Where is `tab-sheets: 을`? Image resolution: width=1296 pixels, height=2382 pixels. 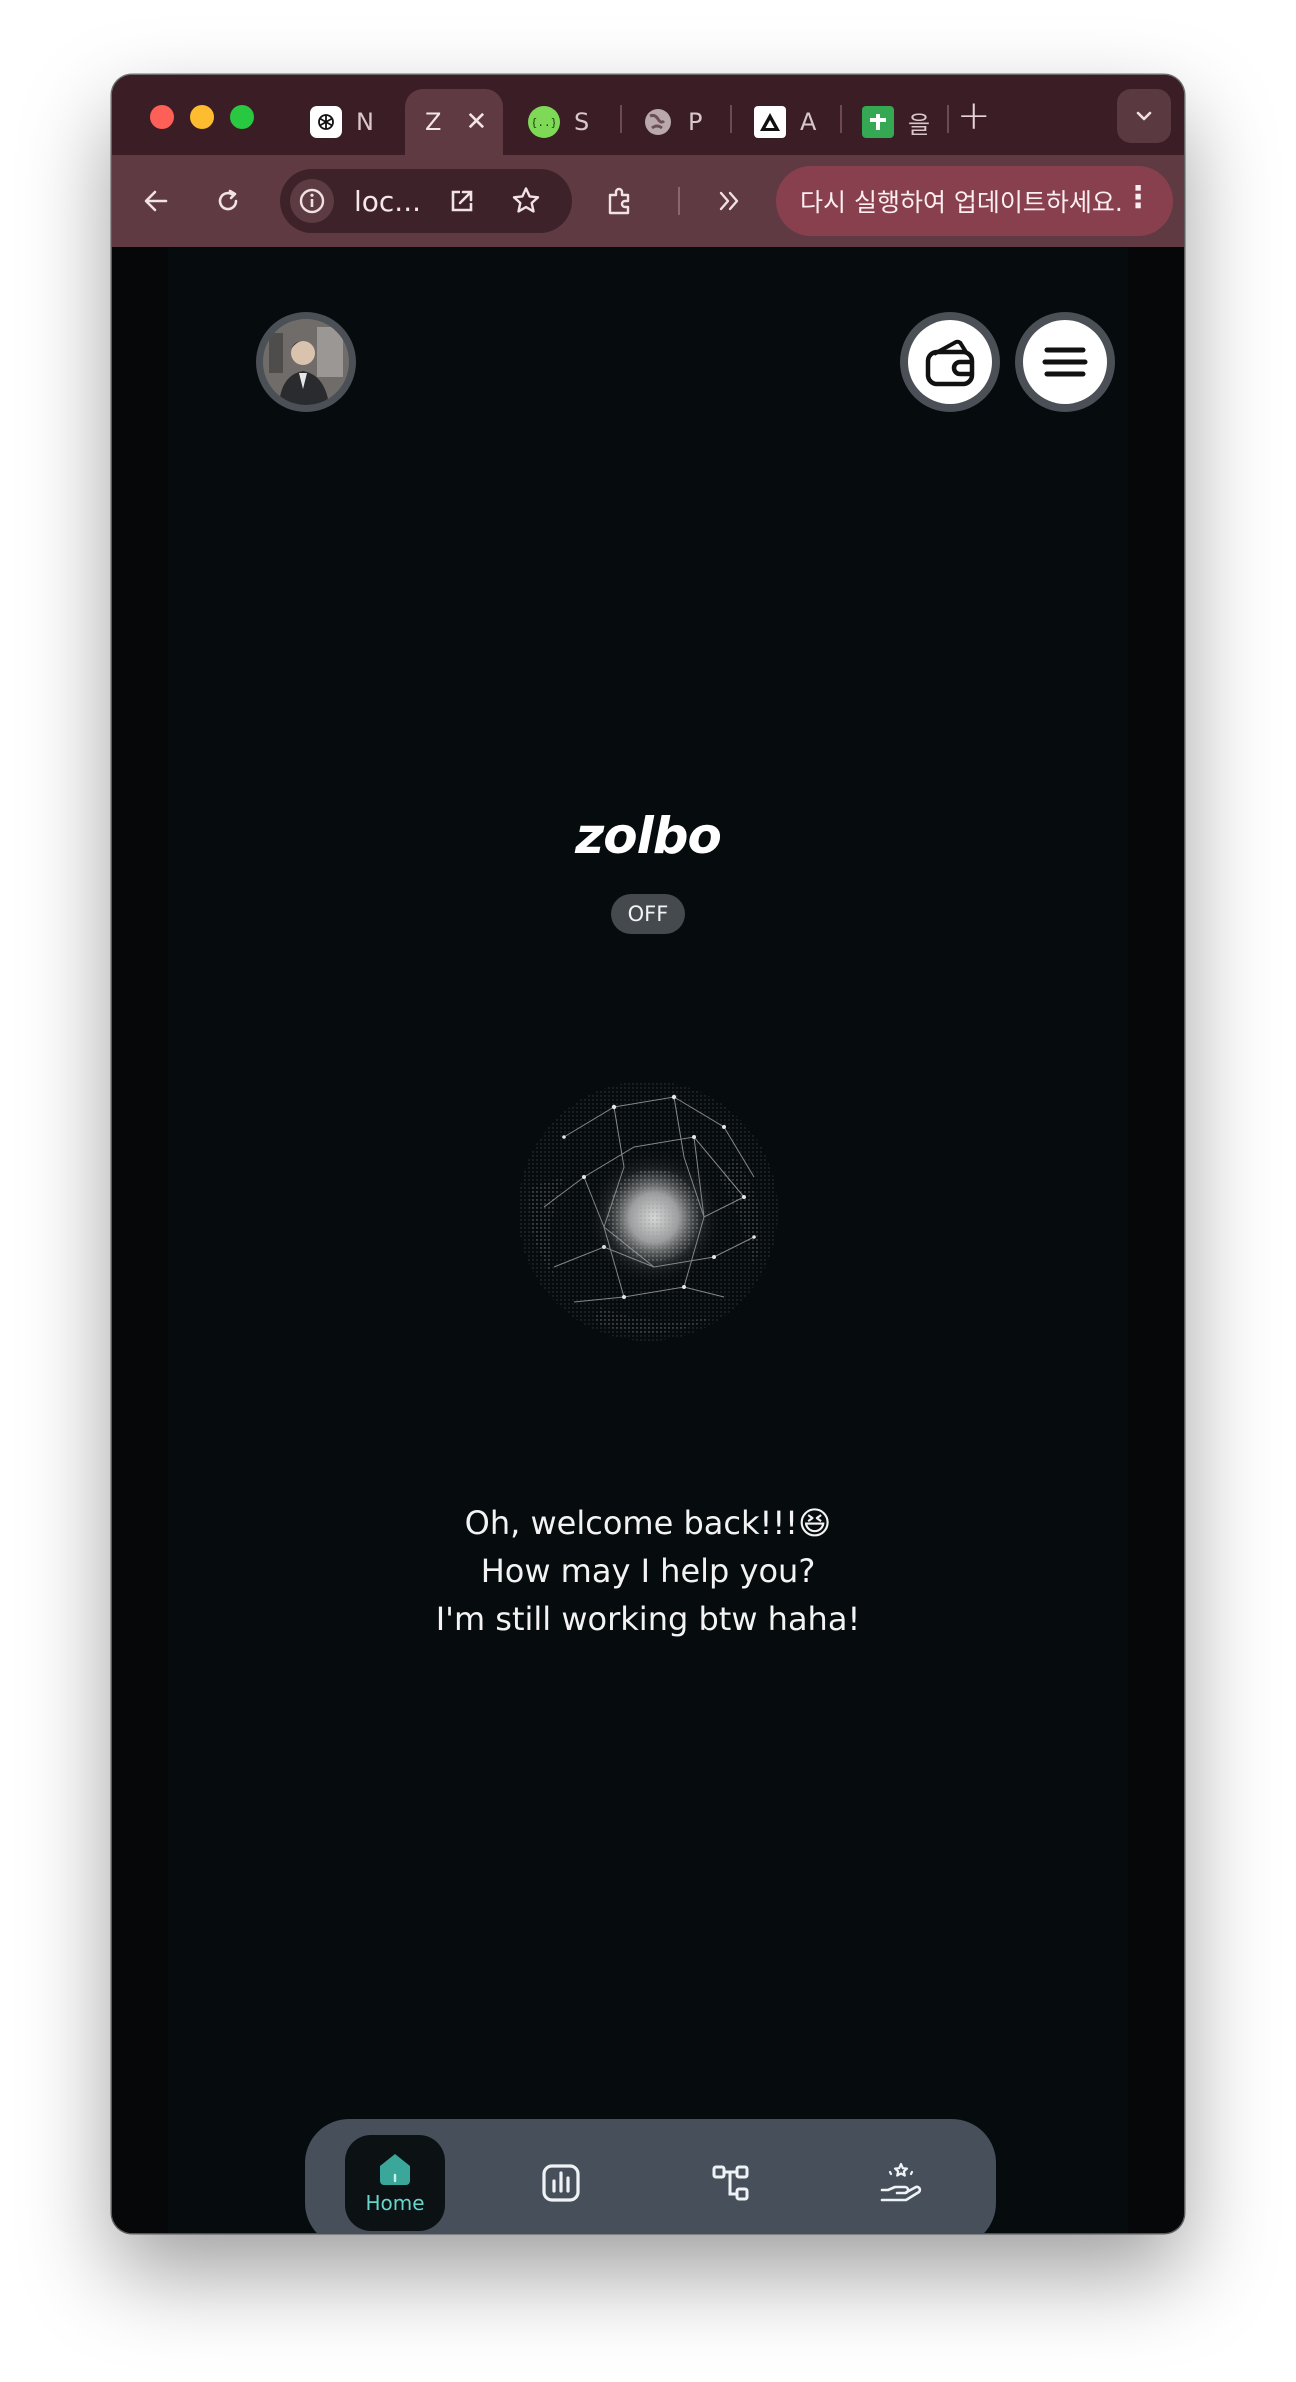
tab-sheets: 을 is located at coordinates (889, 122).